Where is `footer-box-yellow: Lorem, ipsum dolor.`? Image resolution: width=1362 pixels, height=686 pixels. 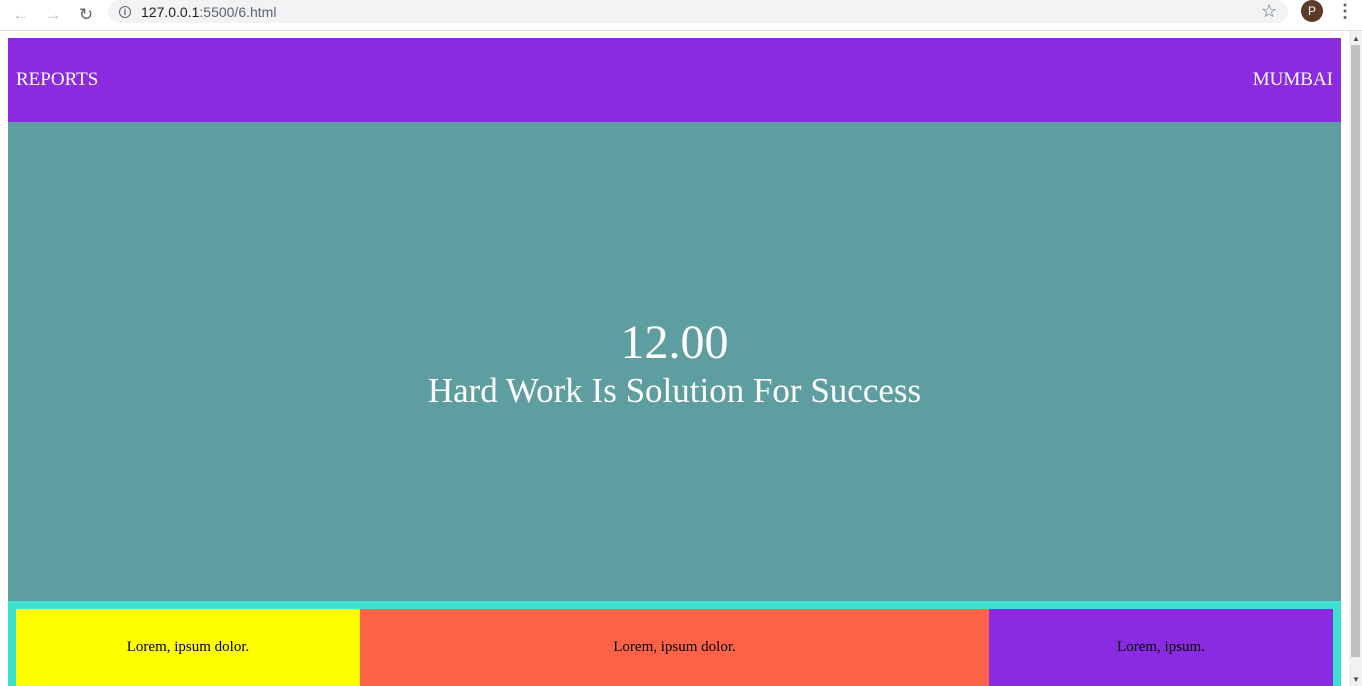 footer-box-yellow: Lorem, ipsum dolor. is located at coordinates (188, 647).